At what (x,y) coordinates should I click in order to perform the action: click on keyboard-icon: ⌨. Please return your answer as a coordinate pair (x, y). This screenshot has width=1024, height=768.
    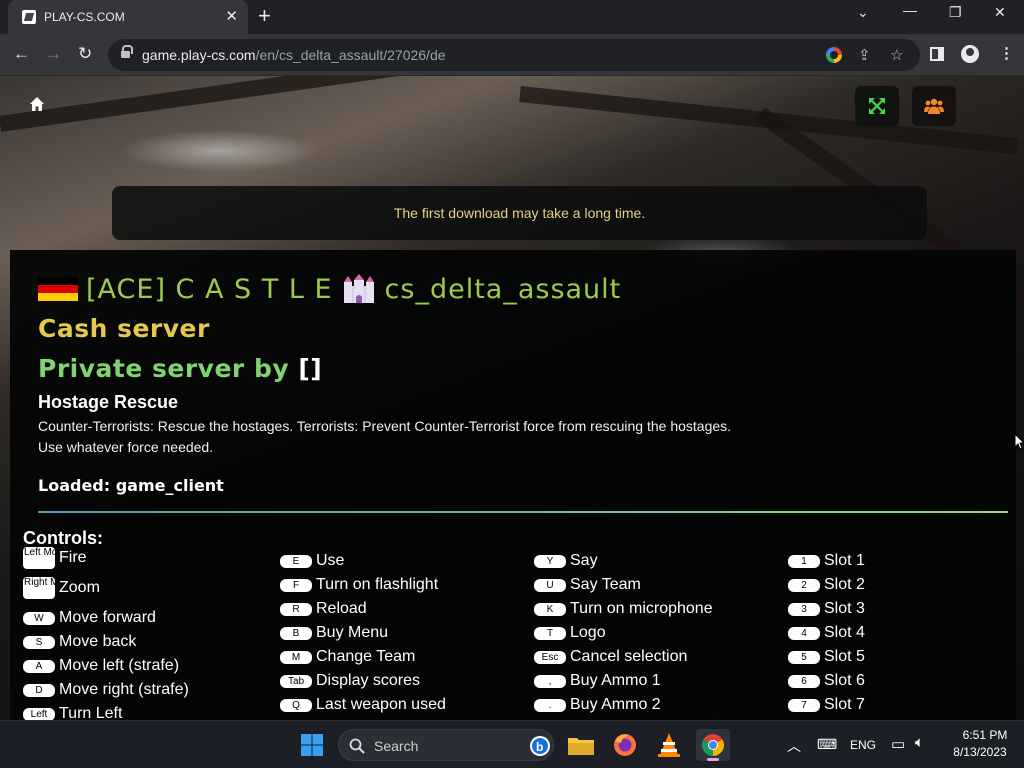
    Looking at the image, I should click on (827, 744).